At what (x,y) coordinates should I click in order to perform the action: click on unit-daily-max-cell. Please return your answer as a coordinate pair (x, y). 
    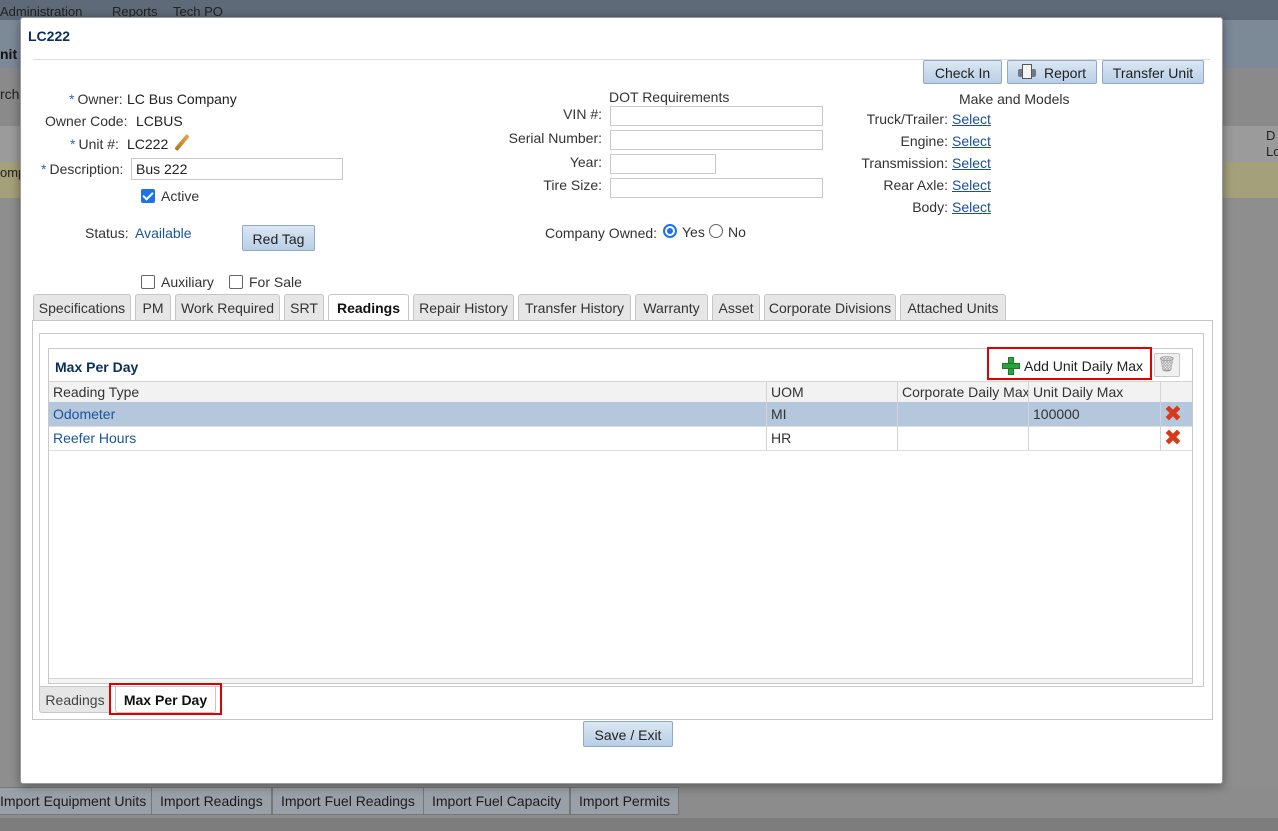
    Looking at the image, I should click on (1095, 438).